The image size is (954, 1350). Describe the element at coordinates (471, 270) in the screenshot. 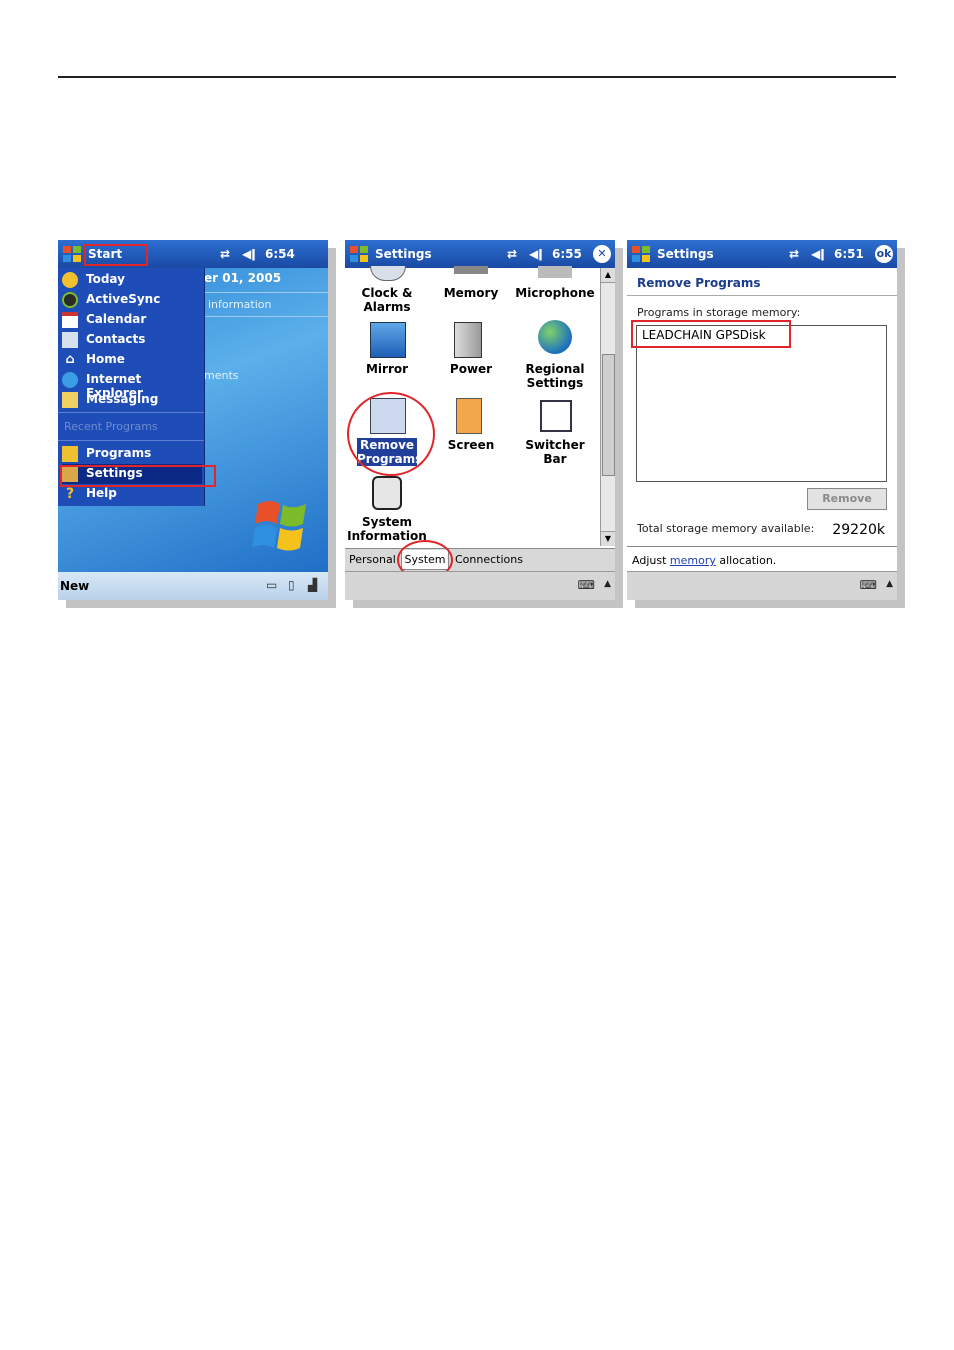

I see `memory-icon` at that location.